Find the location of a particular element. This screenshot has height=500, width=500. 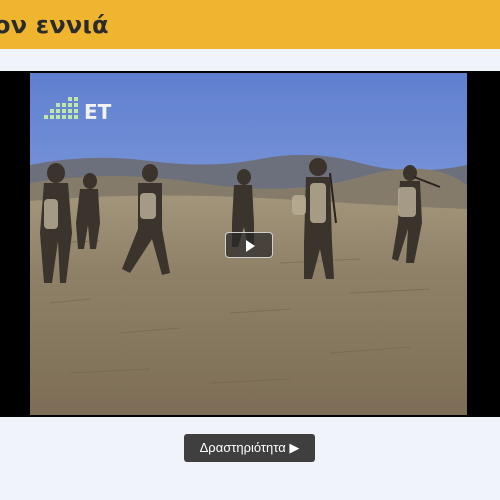

channel-logo: ΕΤ is located at coordinates (80, 110).